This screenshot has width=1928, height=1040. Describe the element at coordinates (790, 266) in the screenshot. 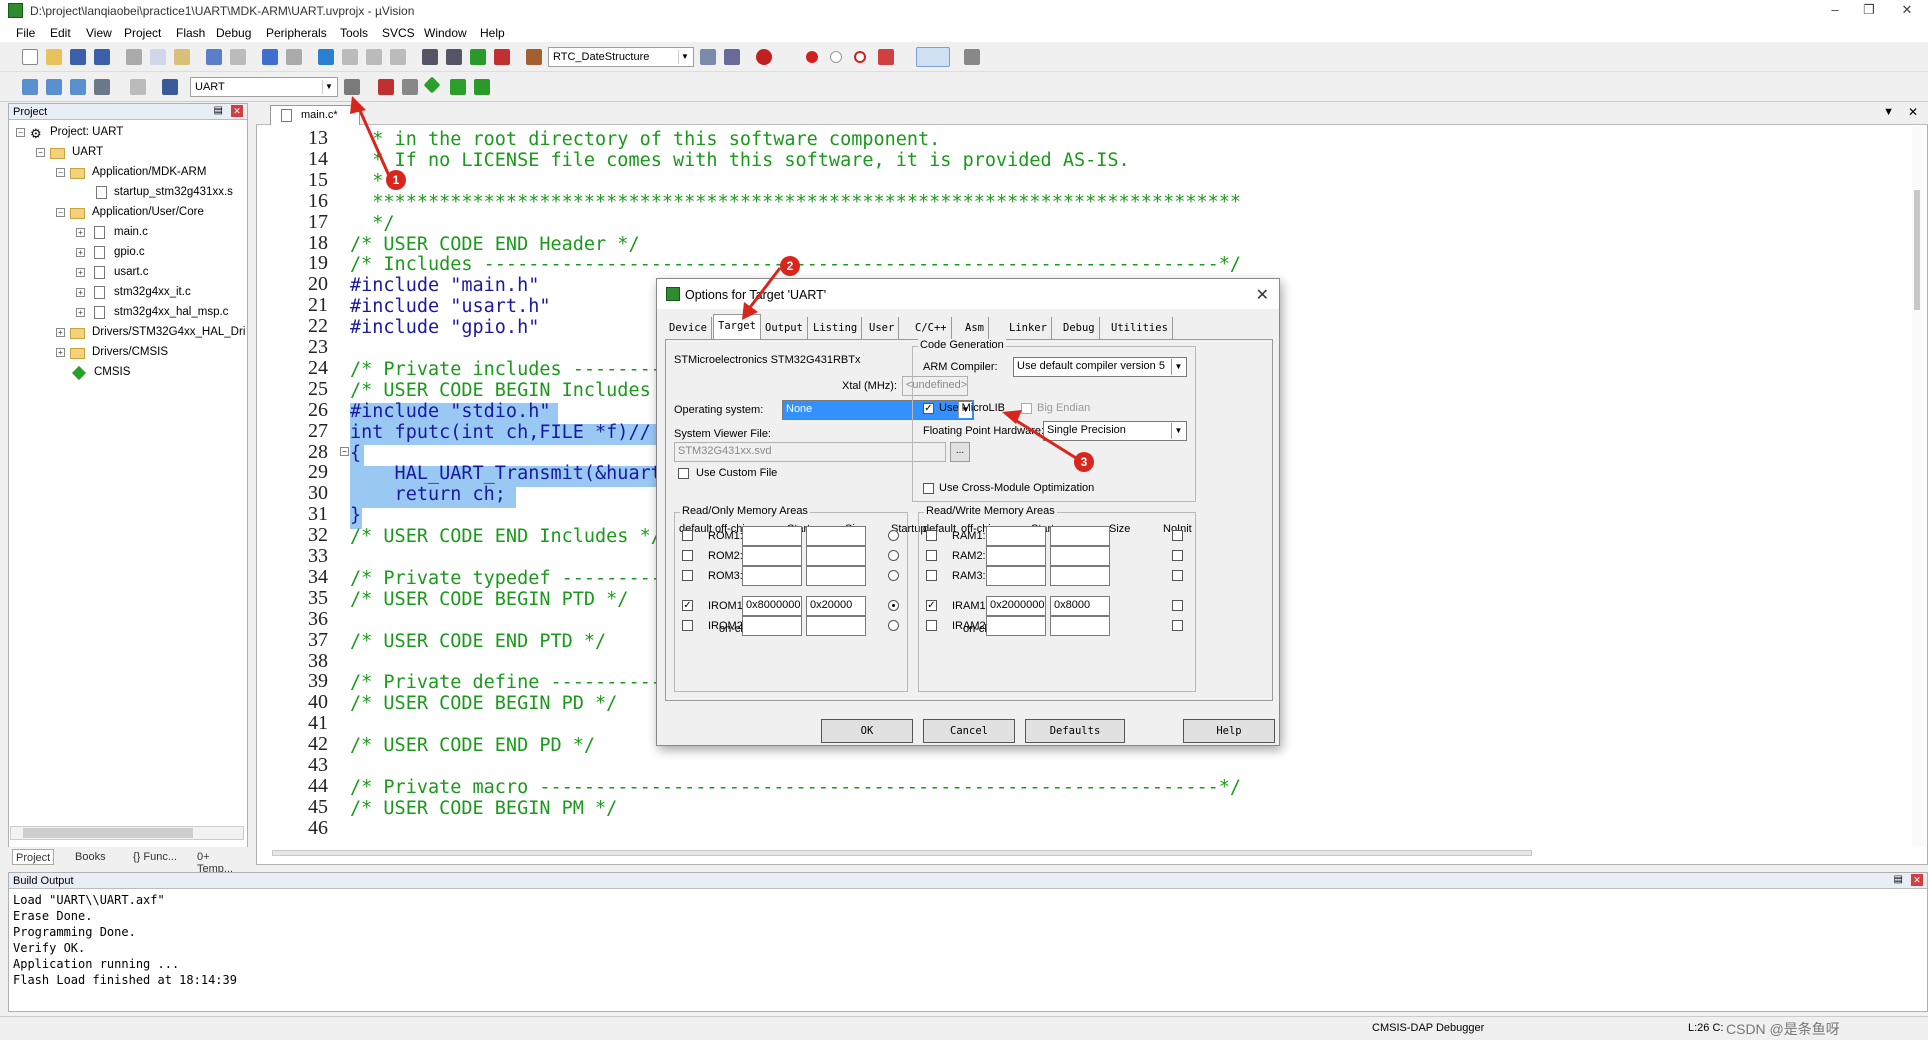

I see `annotation-badge-2: 2` at that location.